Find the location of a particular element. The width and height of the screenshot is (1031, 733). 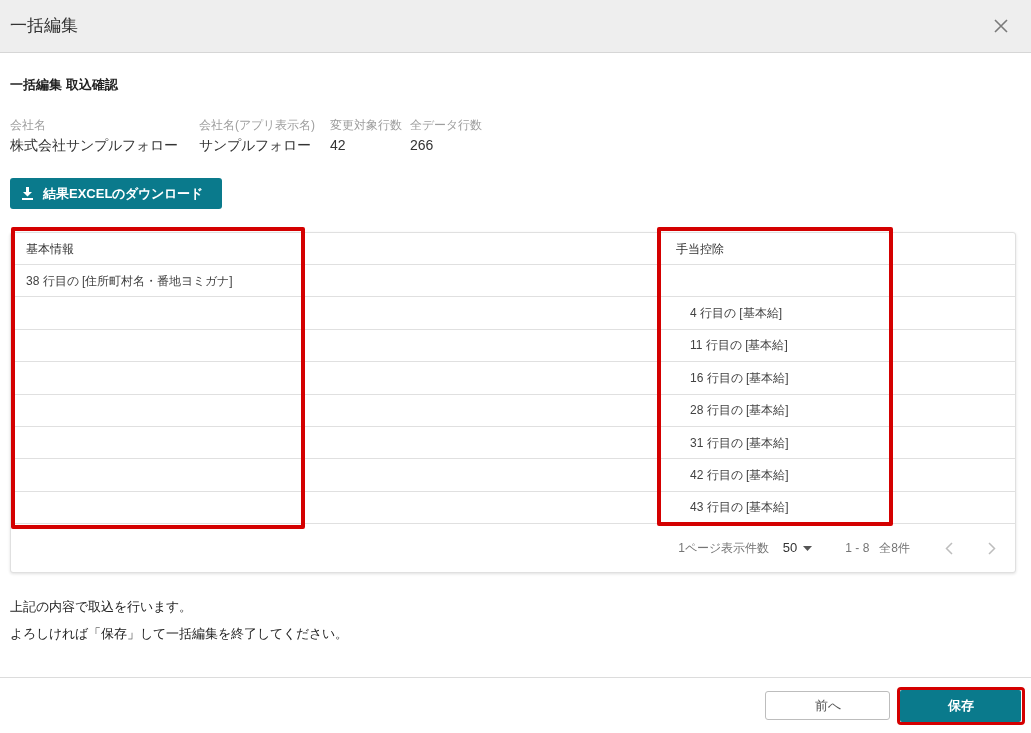

total-count: 全8件 is located at coordinates (894, 549).